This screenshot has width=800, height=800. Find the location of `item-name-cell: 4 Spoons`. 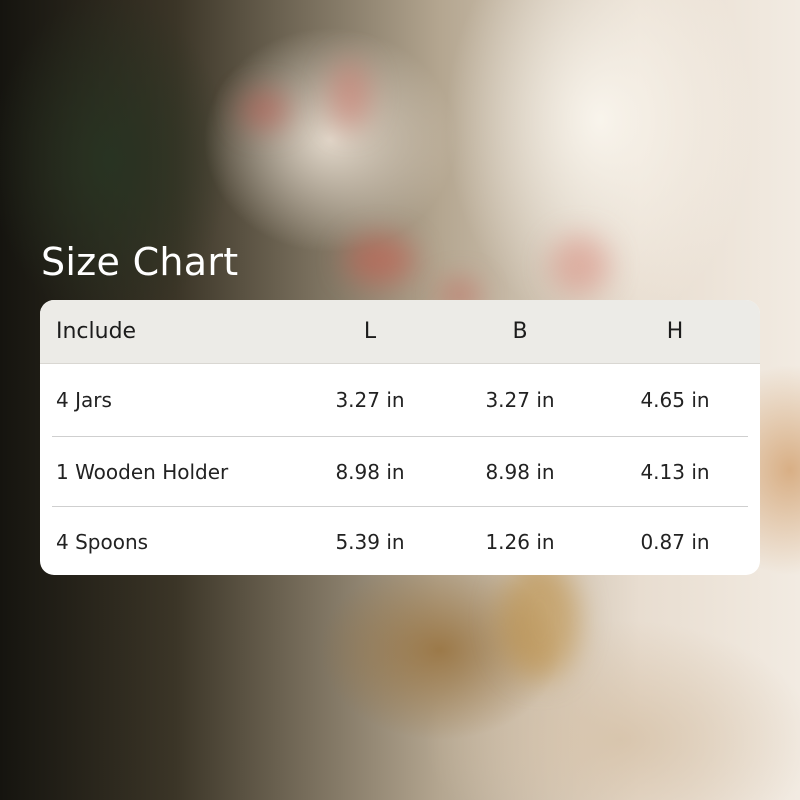

item-name-cell: 4 Spoons is located at coordinates (102, 542).